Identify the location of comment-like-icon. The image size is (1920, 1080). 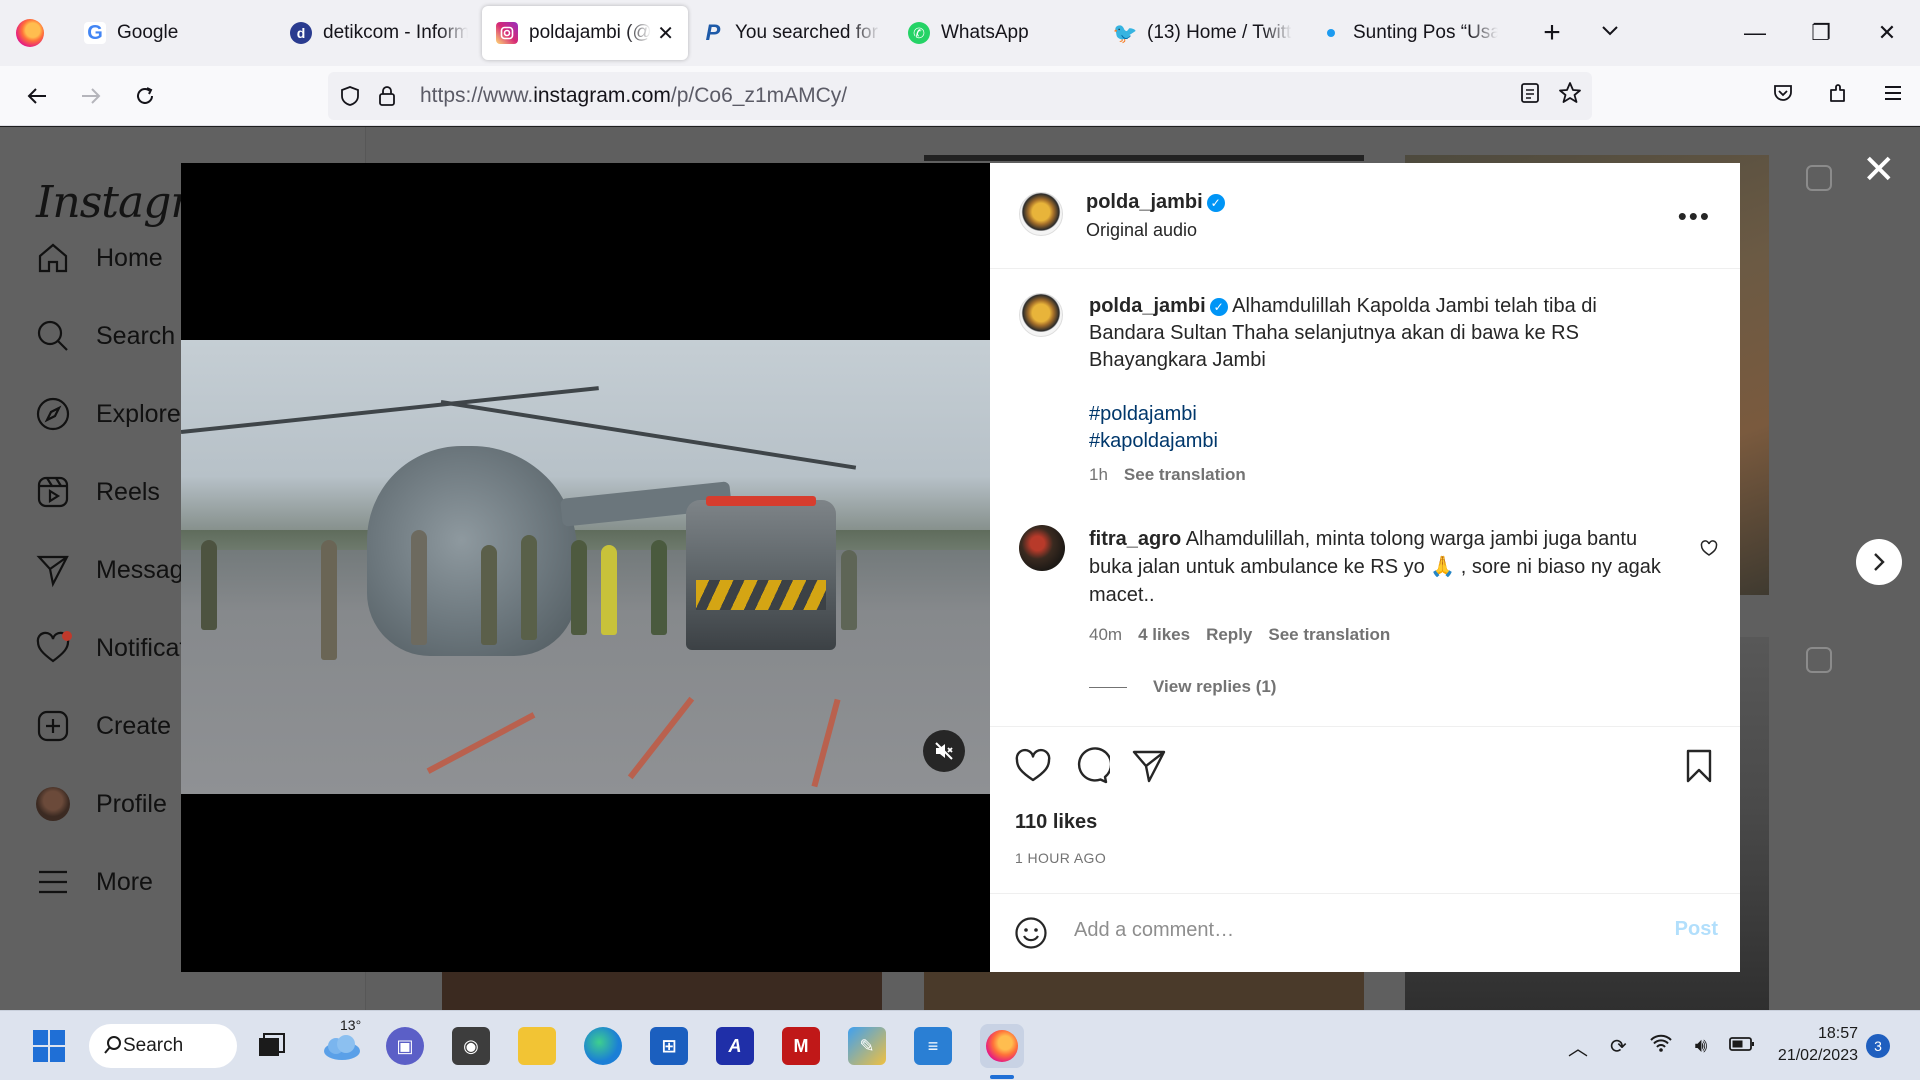
(1709, 550).